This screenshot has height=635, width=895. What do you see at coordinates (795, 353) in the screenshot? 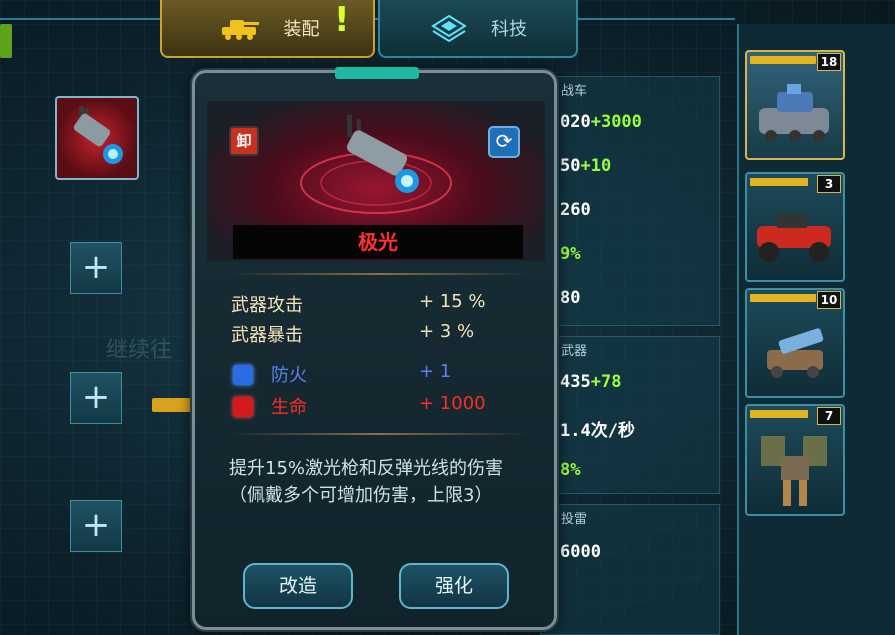
I see `turret-vehicle-icon` at bounding box center [795, 353].